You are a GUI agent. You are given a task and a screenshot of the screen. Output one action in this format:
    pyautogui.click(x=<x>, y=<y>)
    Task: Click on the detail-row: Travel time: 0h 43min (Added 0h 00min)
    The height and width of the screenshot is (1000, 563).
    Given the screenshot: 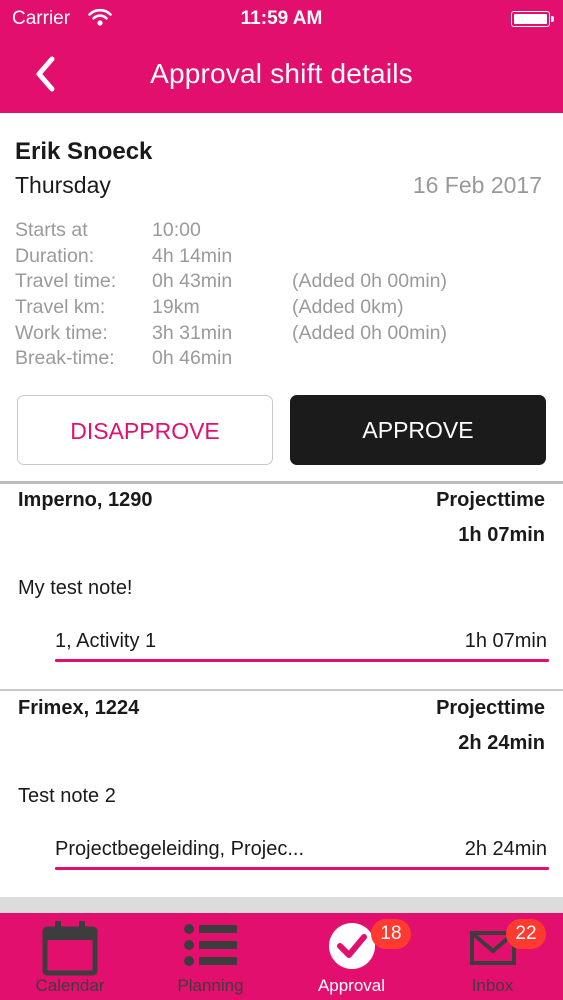 What is the action you would take?
    pyautogui.click(x=285, y=283)
    